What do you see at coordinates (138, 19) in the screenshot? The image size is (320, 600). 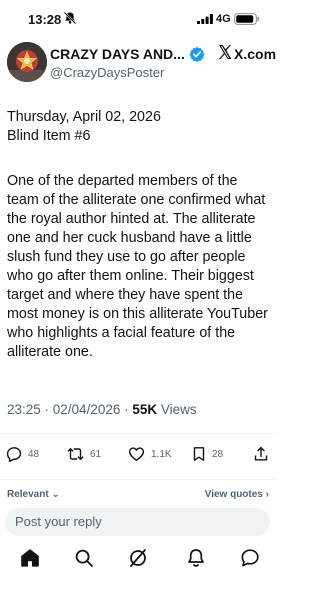 I see `status-bar: 13:28 4G` at bounding box center [138, 19].